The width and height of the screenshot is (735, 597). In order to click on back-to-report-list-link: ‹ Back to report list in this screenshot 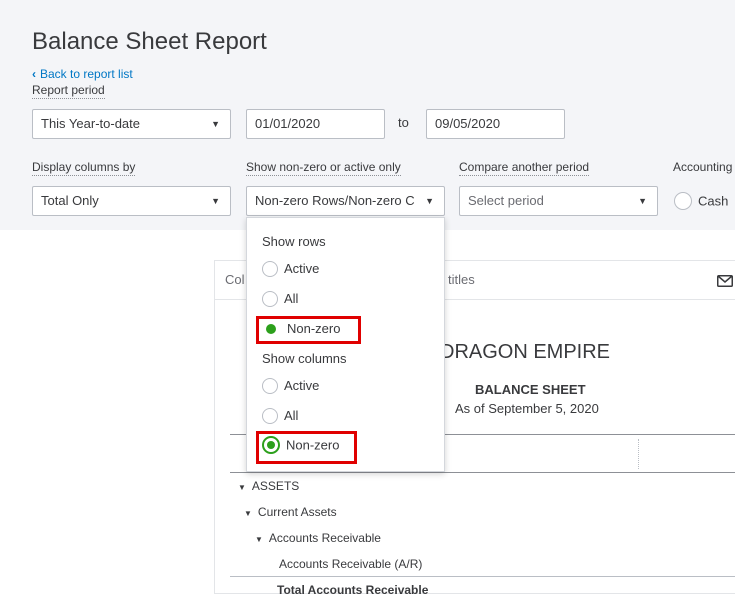, I will do `click(82, 74)`.